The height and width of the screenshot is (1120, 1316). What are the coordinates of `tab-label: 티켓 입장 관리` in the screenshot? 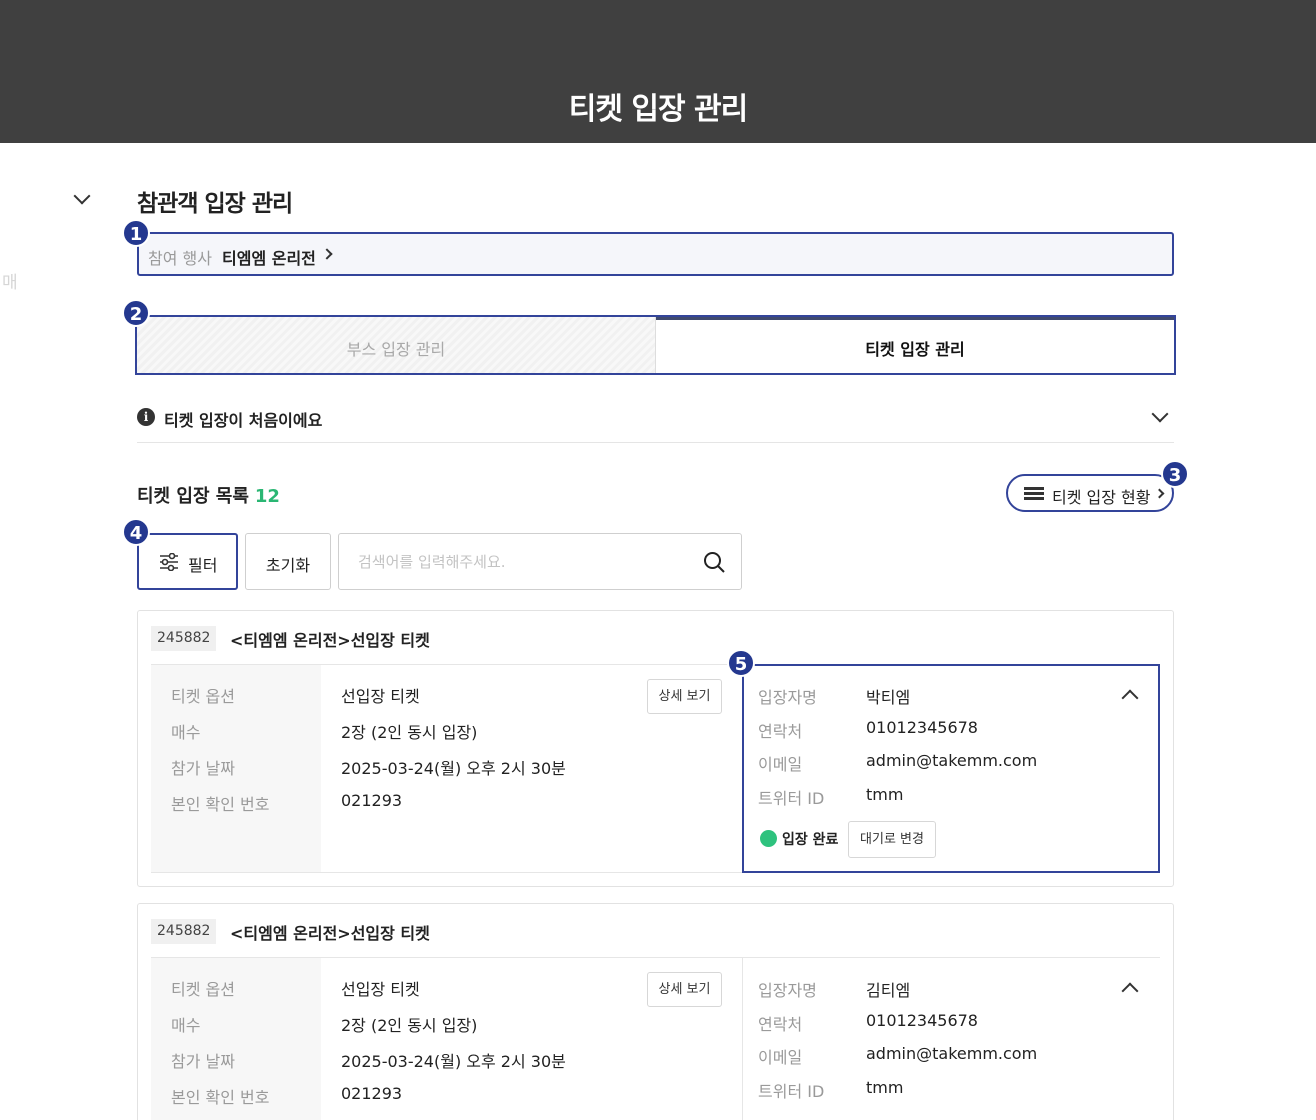 It's located at (915, 349).